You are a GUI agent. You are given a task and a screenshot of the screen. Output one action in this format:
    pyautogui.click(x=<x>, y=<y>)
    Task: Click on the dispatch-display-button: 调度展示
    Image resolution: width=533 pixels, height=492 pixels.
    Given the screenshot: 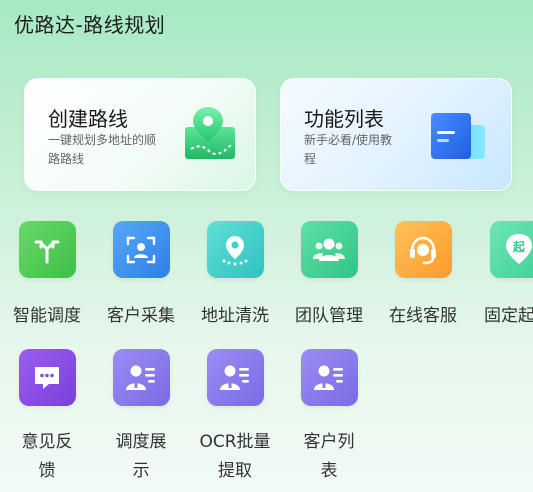 What is the action you would take?
    pyautogui.click(x=141, y=417)
    